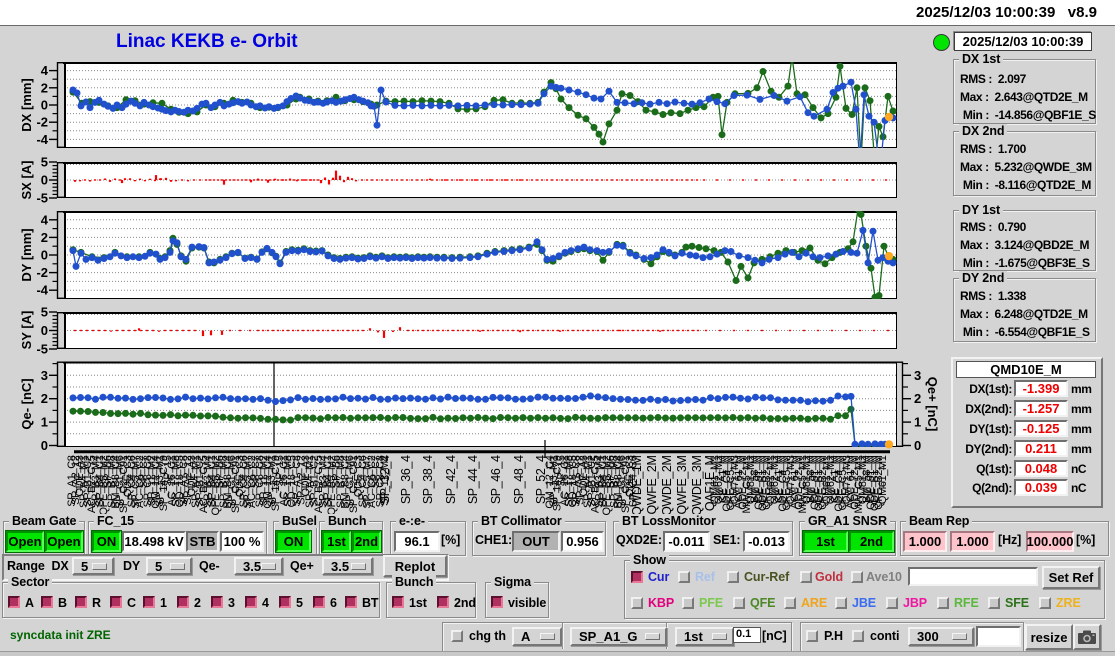 This screenshot has width=1115, height=656. What do you see at coordinates (385, 479) in the screenshot?
I see `svg-text: SP_32_4` at bounding box center [385, 479].